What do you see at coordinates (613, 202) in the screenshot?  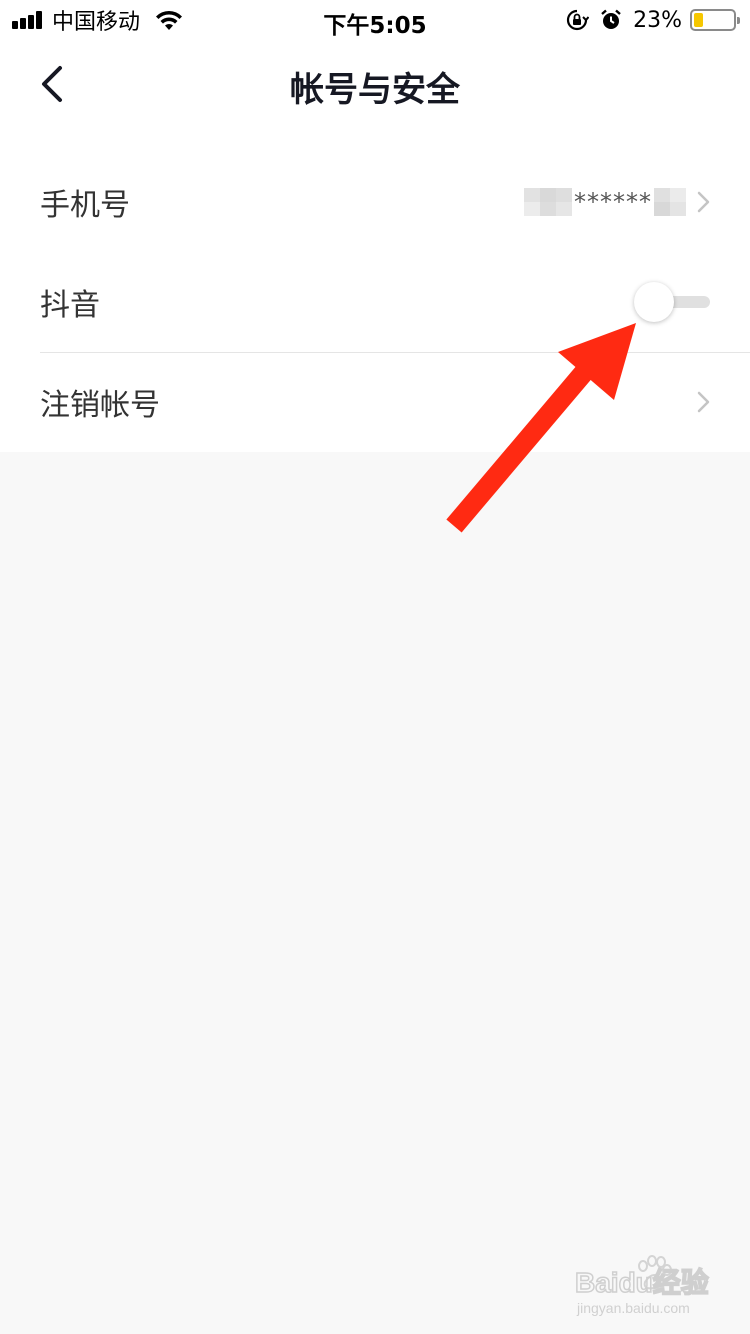 I see `phone-number-masked: ******` at bounding box center [613, 202].